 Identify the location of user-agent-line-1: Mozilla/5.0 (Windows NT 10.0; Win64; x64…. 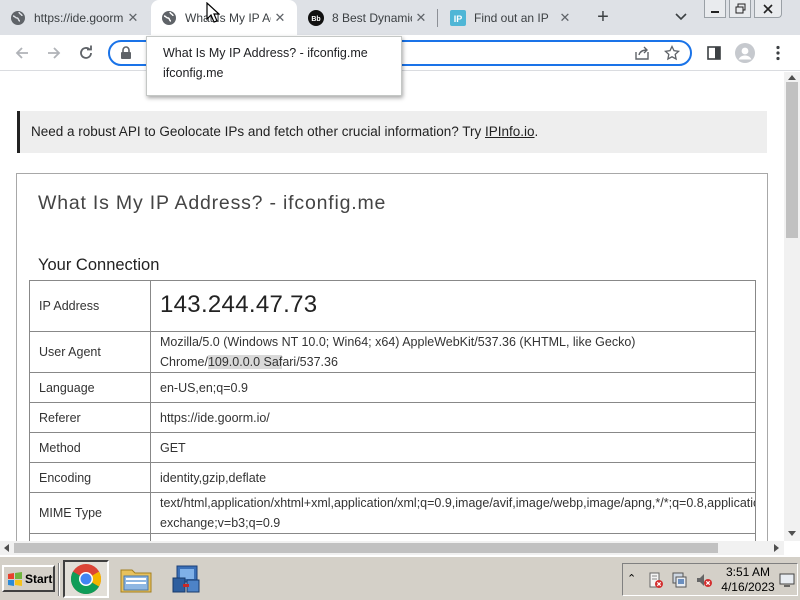
(398, 342).